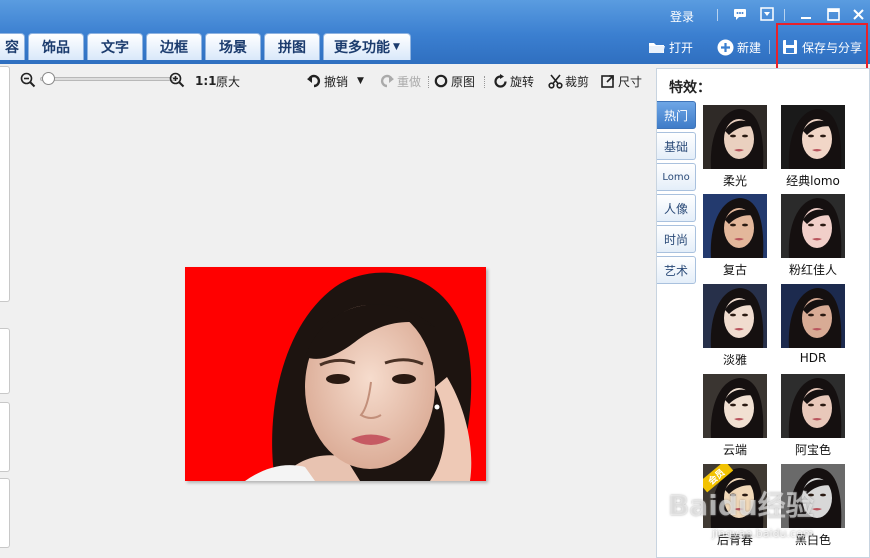 The width and height of the screenshot is (870, 558). Describe the element at coordinates (749, 47) in the screenshot. I see `new-label: 新建` at that location.